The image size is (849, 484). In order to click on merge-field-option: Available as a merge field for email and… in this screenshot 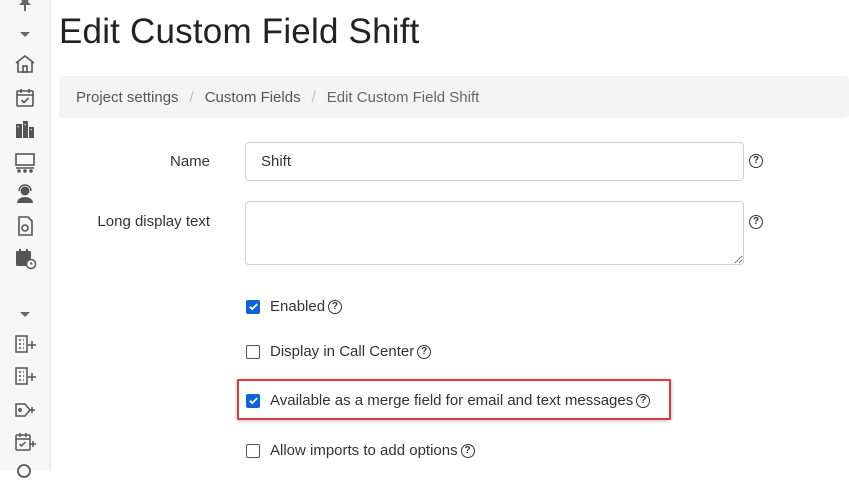, I will do `click(448, 400)`.